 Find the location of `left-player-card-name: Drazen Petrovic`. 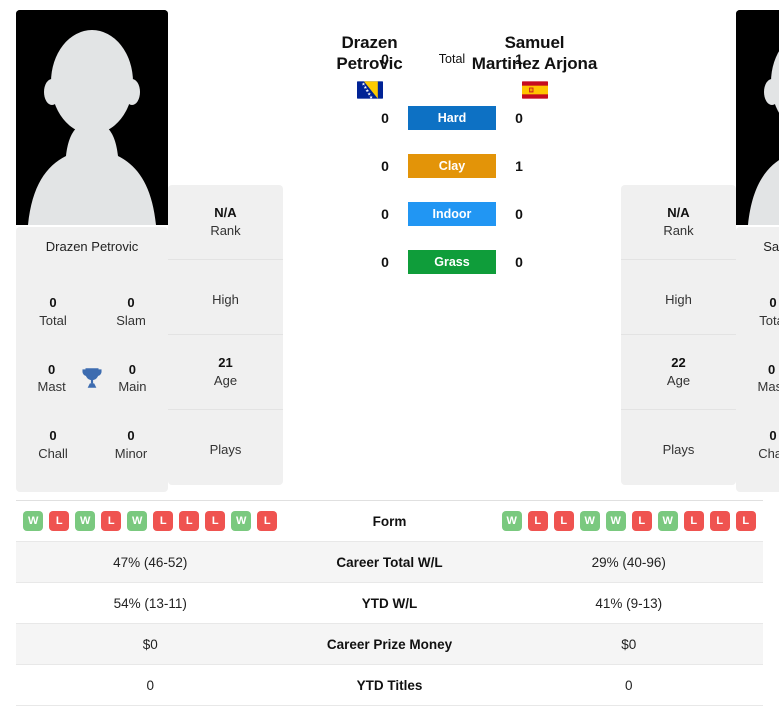

left-player-card-name: Drazen Petrovic is located at coordinates (92, 246).